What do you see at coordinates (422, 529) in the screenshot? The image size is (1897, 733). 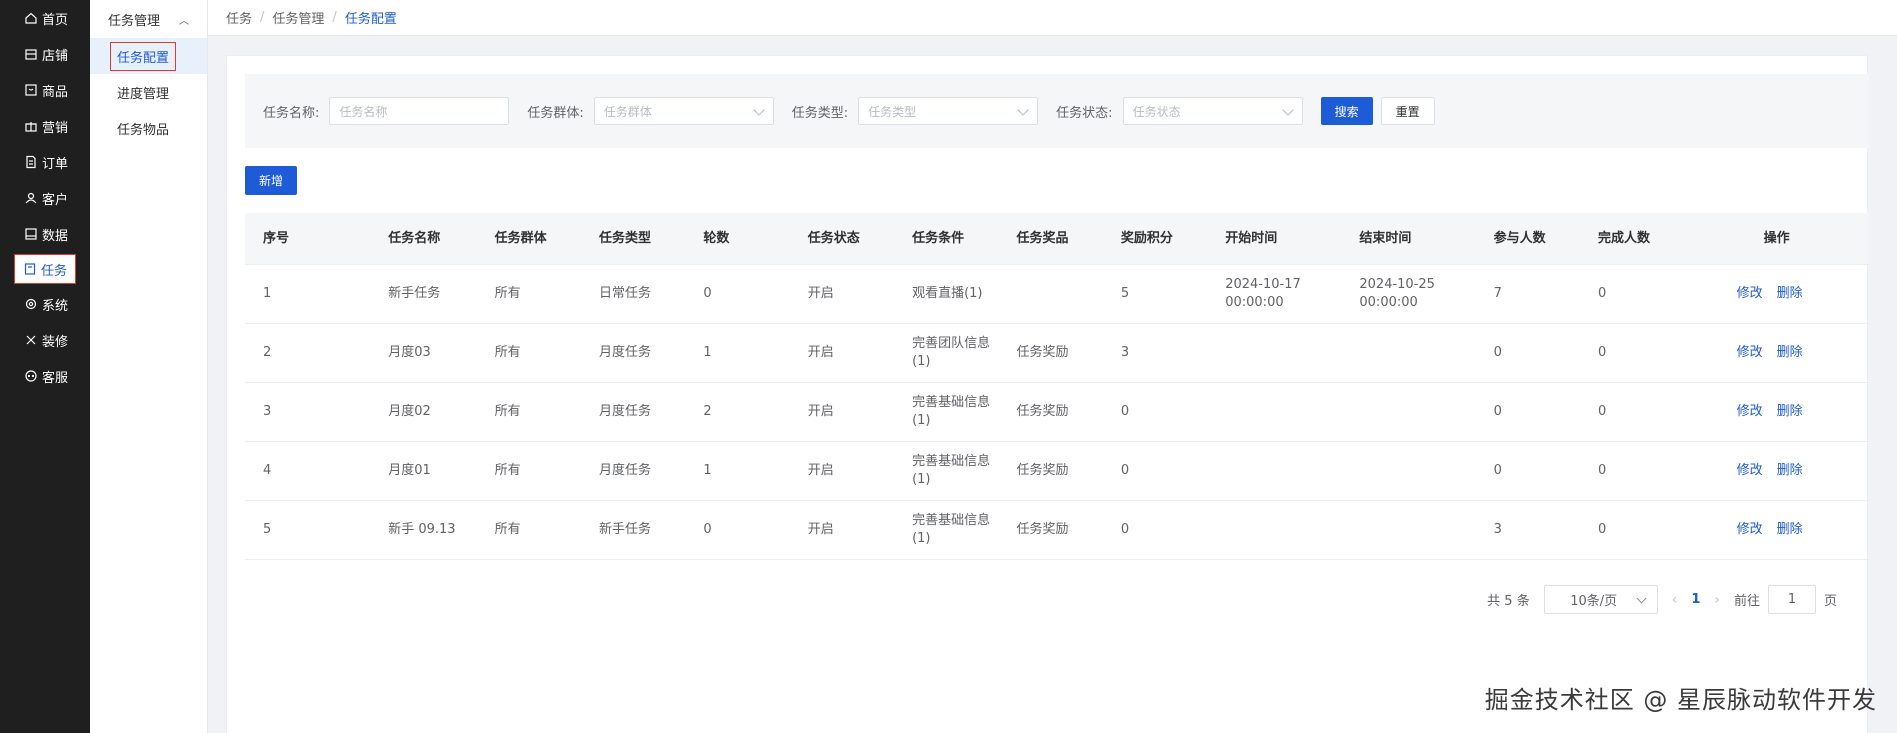 I see `cell-task-name: 新手 09.13` at bounding box center [422, 529].